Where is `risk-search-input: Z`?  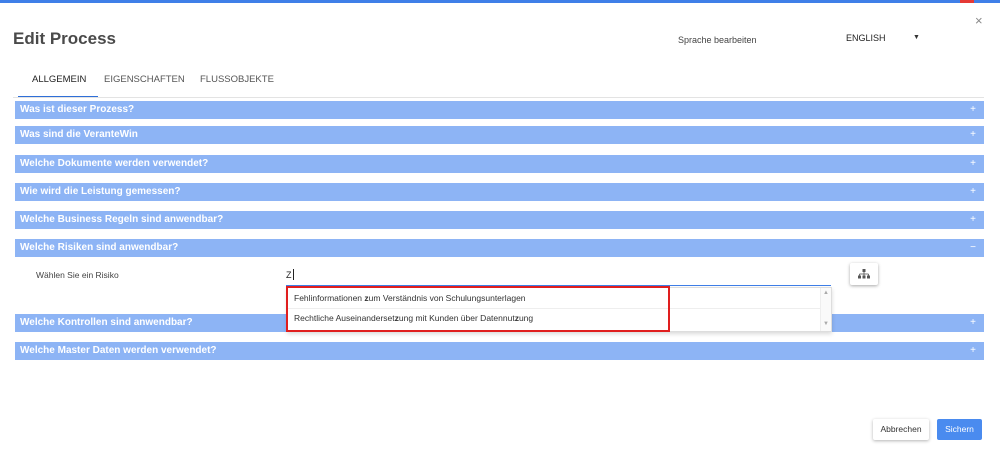
risk-search-input: Z is located at coordinates (558, 277).